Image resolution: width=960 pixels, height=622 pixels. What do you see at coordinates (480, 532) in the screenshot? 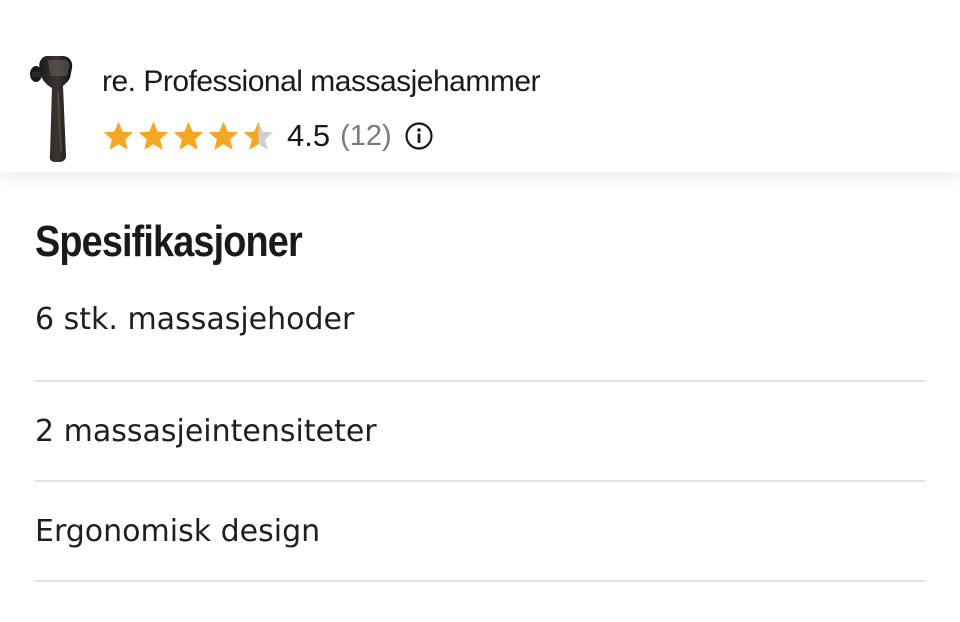
I see `spec-item: Ergonomisk design` at bounding box center [480, 532].